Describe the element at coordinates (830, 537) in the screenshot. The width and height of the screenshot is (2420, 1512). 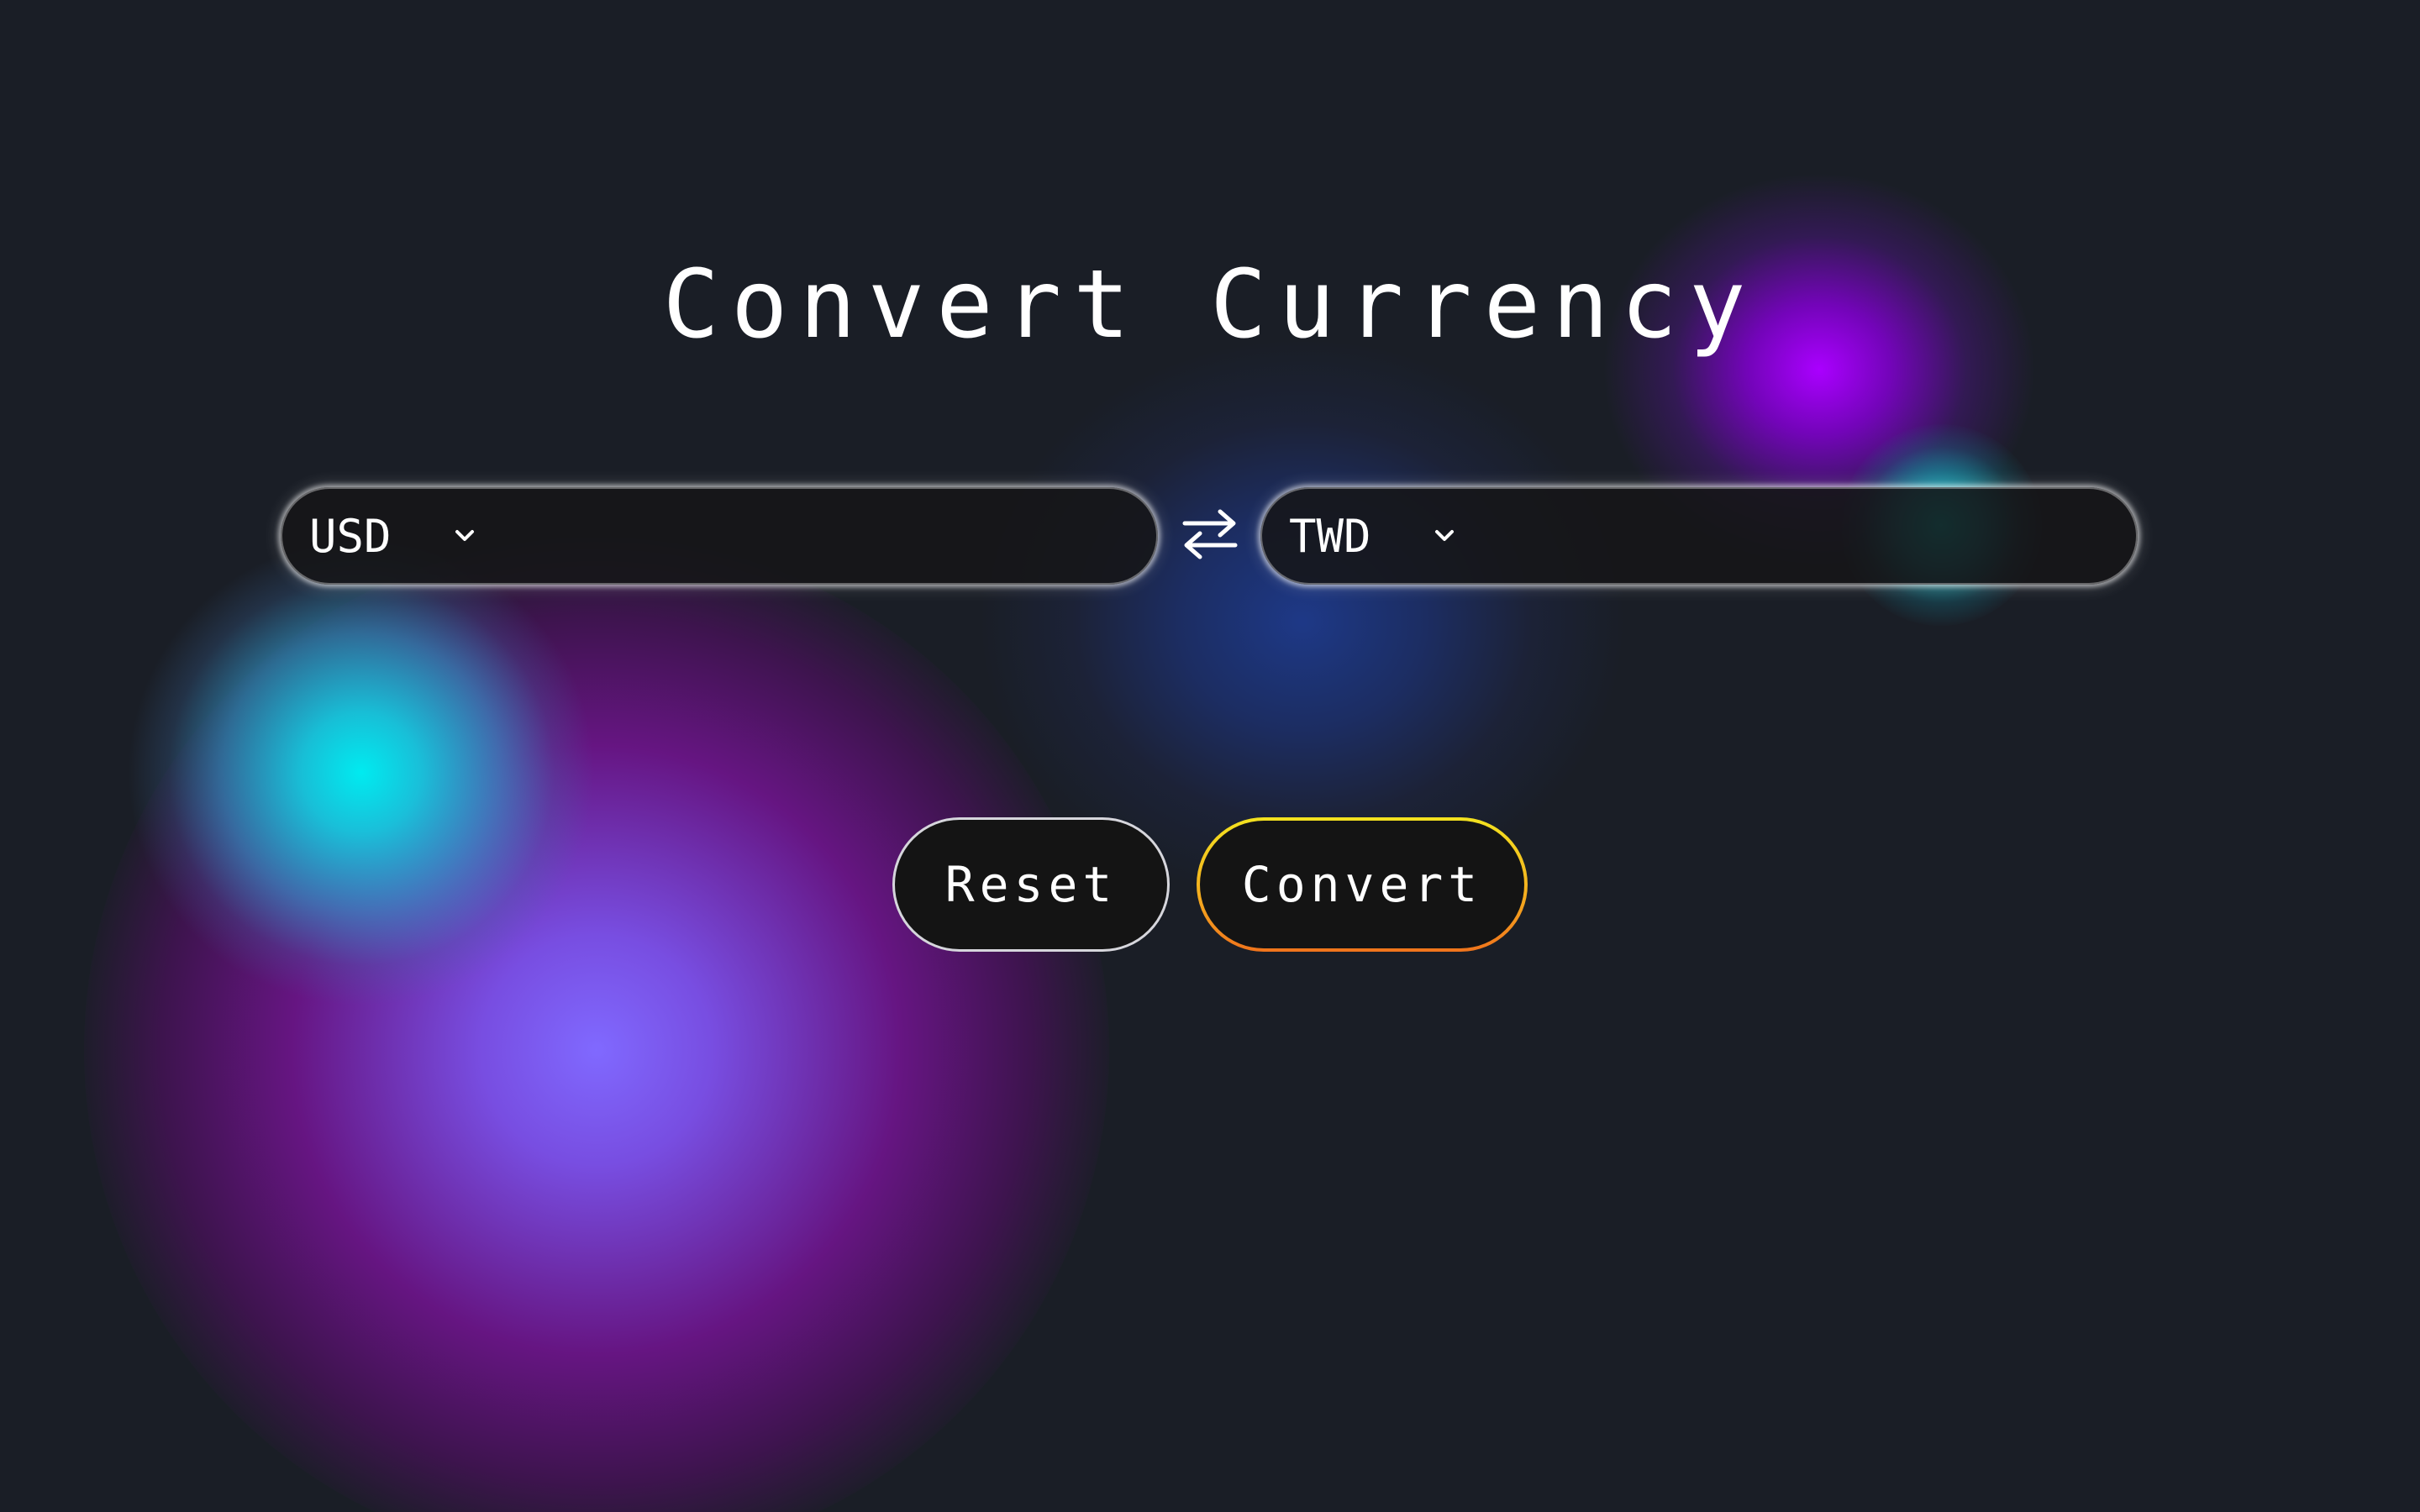
I see `from-amount-input` at that location.